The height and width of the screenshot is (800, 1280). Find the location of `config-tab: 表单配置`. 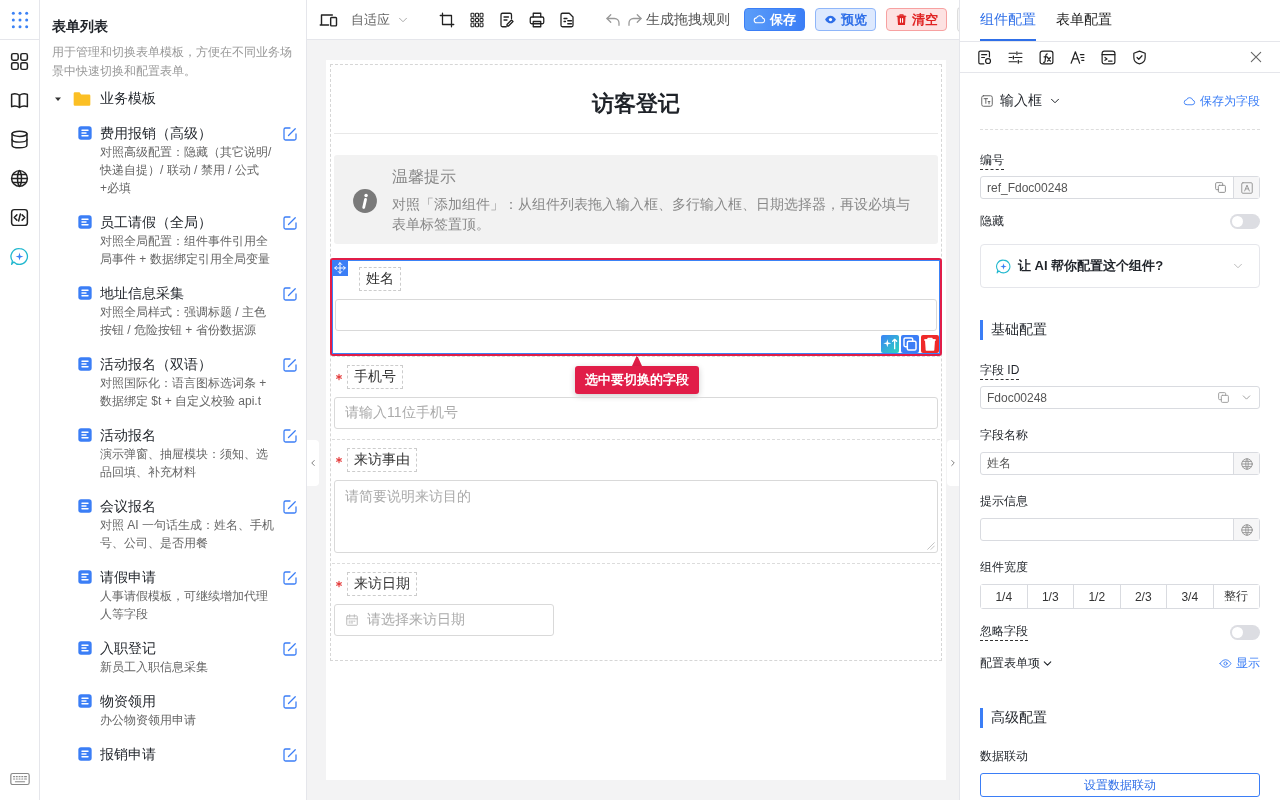

config-tab: 表单配置 is located at coordinates (1084, 20).